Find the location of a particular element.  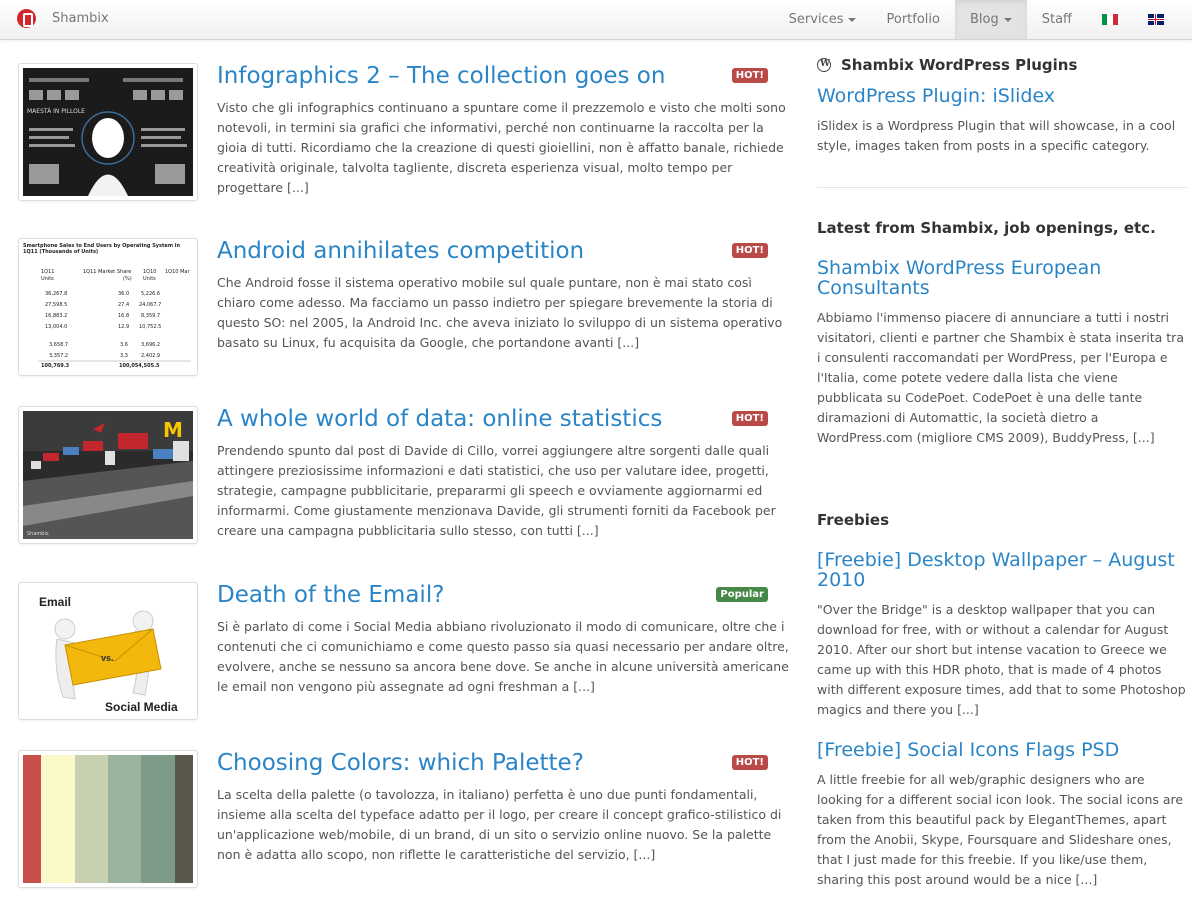

language-english is located at coordinates (1162, 19).